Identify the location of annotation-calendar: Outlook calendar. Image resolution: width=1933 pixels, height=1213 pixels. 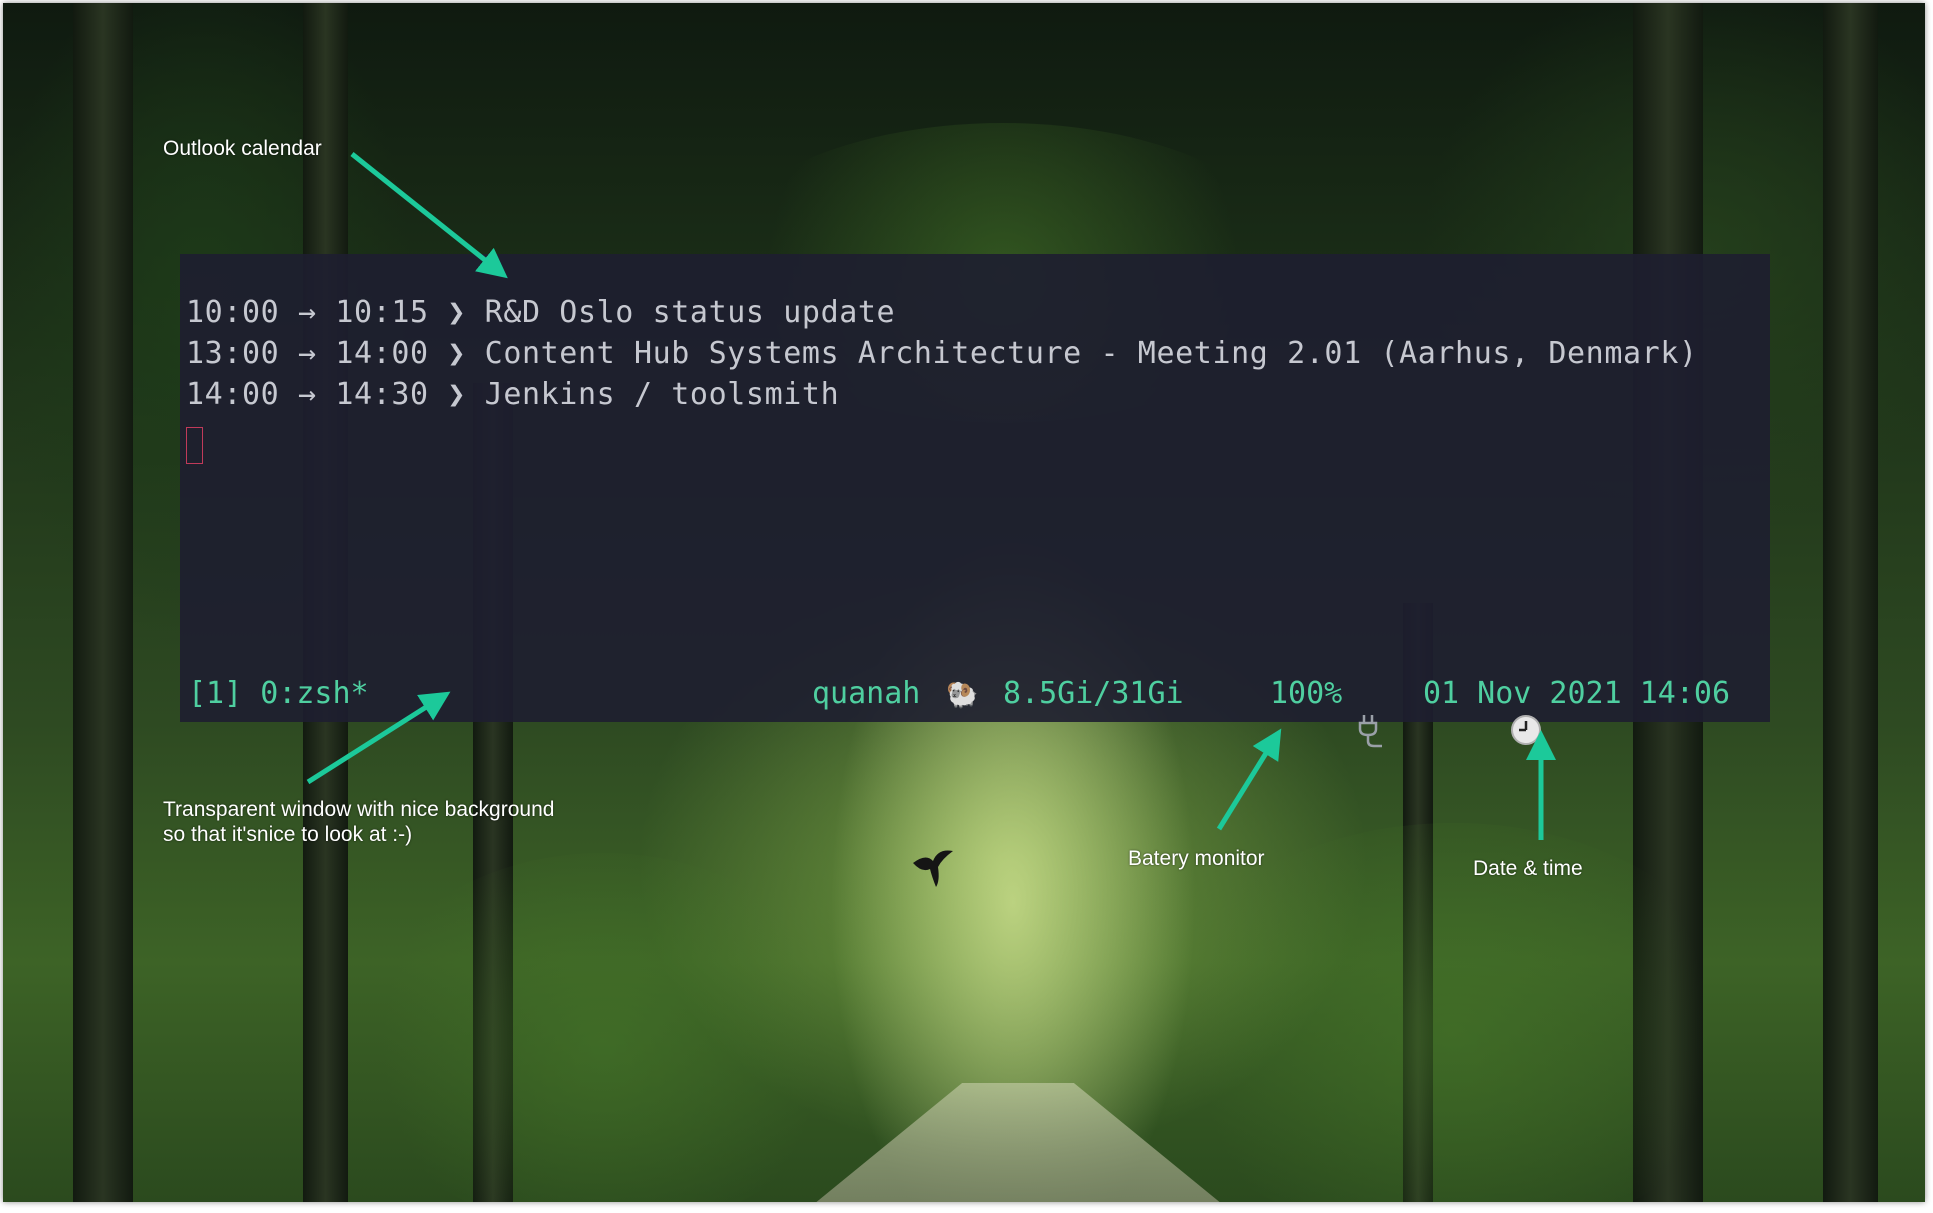
(242, 148).